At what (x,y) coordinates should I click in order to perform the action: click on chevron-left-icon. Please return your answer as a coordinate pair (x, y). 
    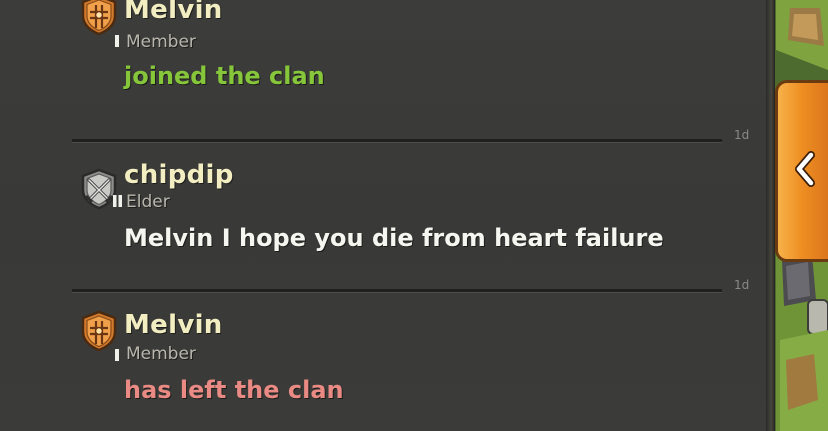
    Looking at the image, I should click on (805, 171).